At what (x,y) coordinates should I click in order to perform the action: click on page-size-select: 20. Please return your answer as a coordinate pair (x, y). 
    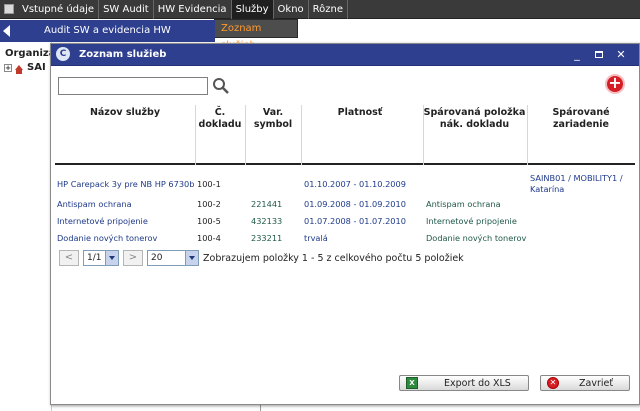
    Looking at the image, I should click on (173, 258).